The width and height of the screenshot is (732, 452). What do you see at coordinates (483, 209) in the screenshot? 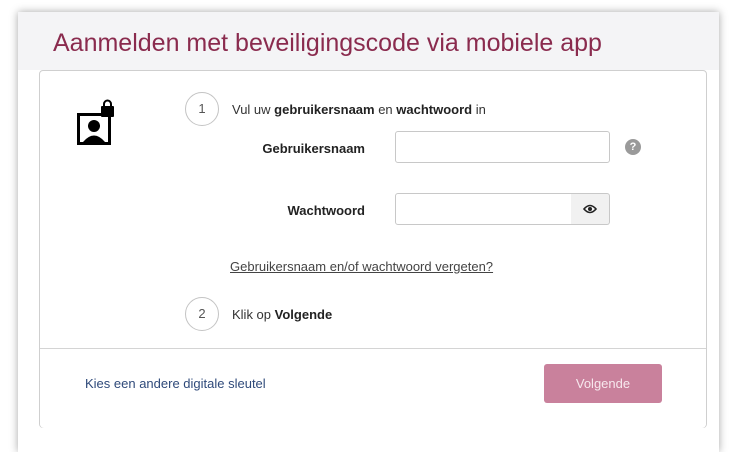
I see `password-input` at bounding box center [483, 209].